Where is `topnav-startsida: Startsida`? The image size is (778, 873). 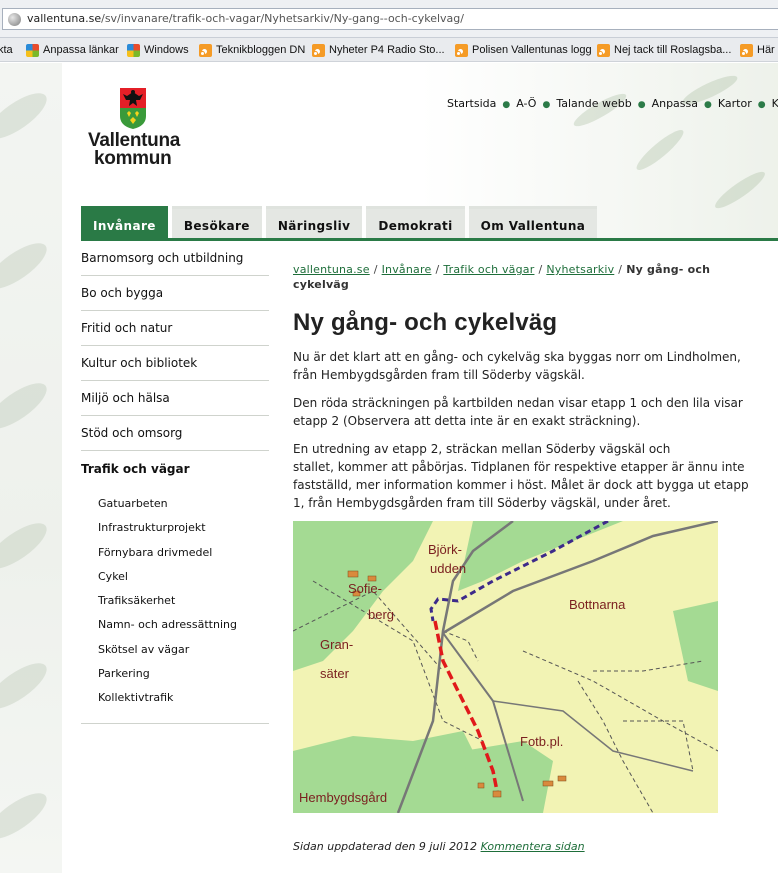 topnav-startsida: Startsida is located at coordinates (471, 103).